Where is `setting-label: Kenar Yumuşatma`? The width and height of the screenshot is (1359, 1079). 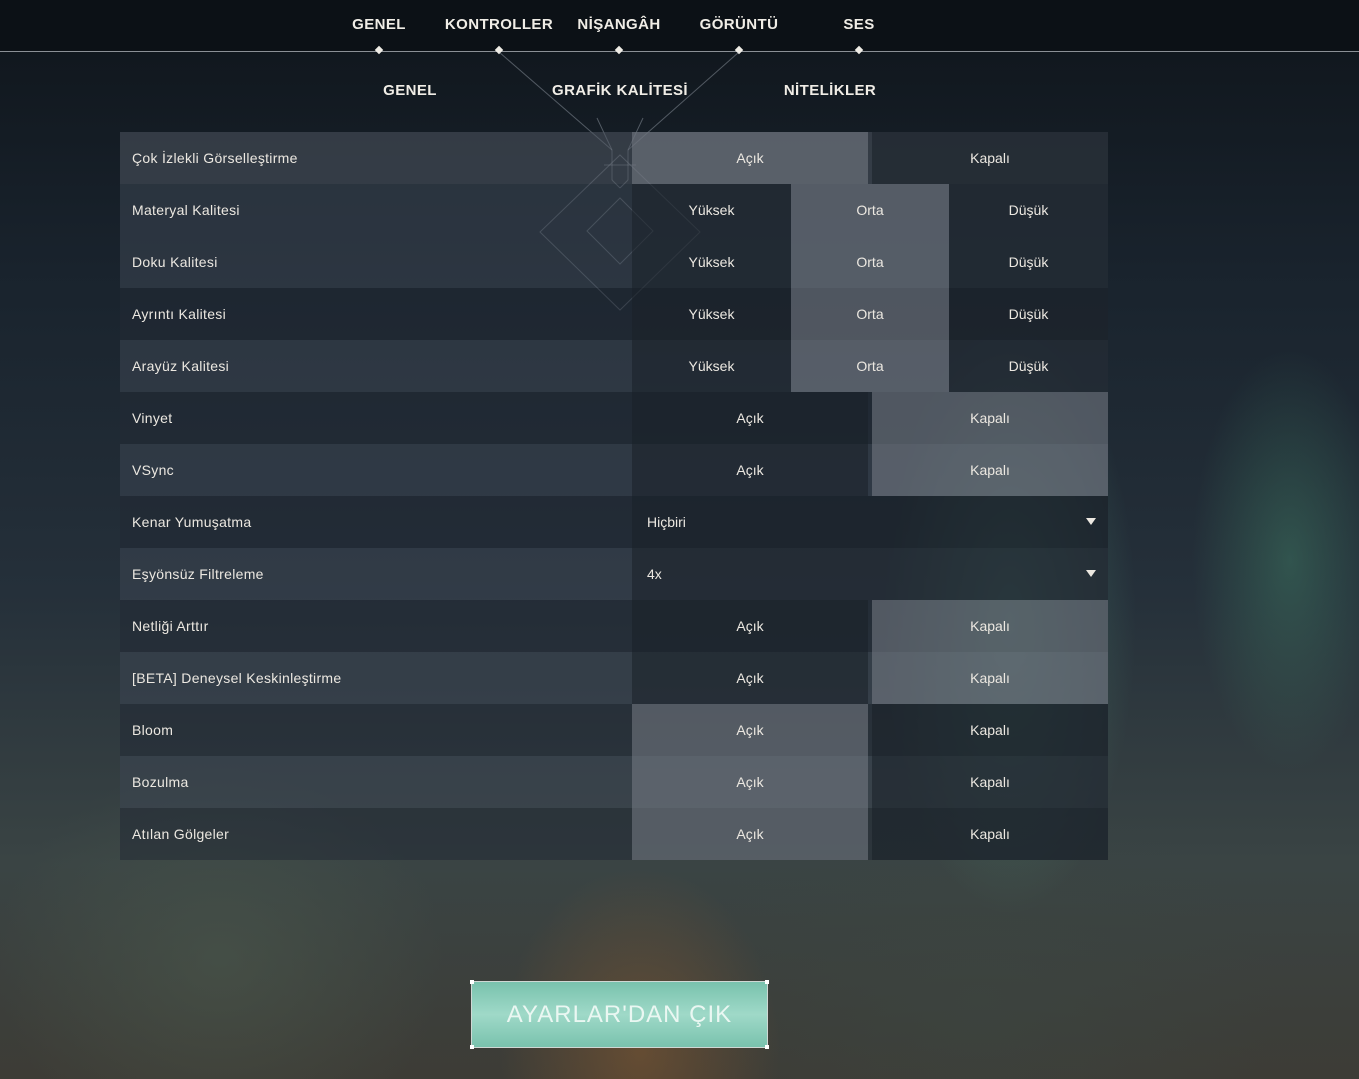 setting-label: Kenar Yumuşatma is located at coordinates (192, 522).